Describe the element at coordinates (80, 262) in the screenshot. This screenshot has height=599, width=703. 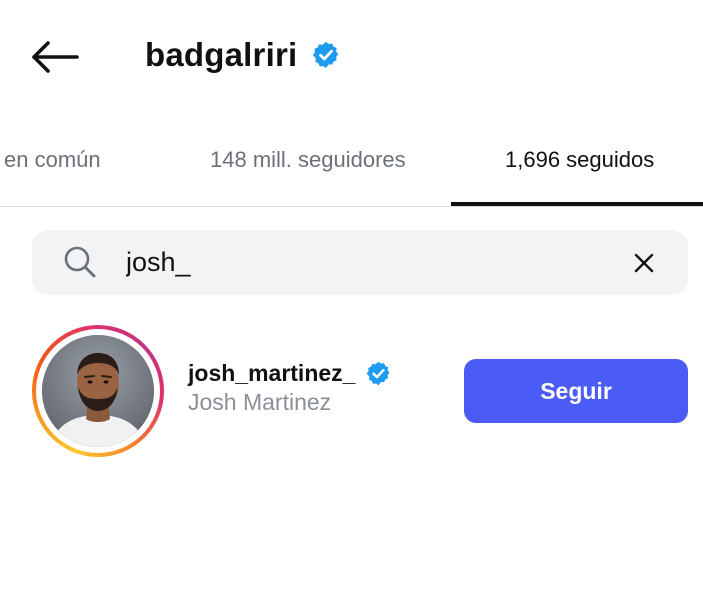
I see `search-icon` at that location.